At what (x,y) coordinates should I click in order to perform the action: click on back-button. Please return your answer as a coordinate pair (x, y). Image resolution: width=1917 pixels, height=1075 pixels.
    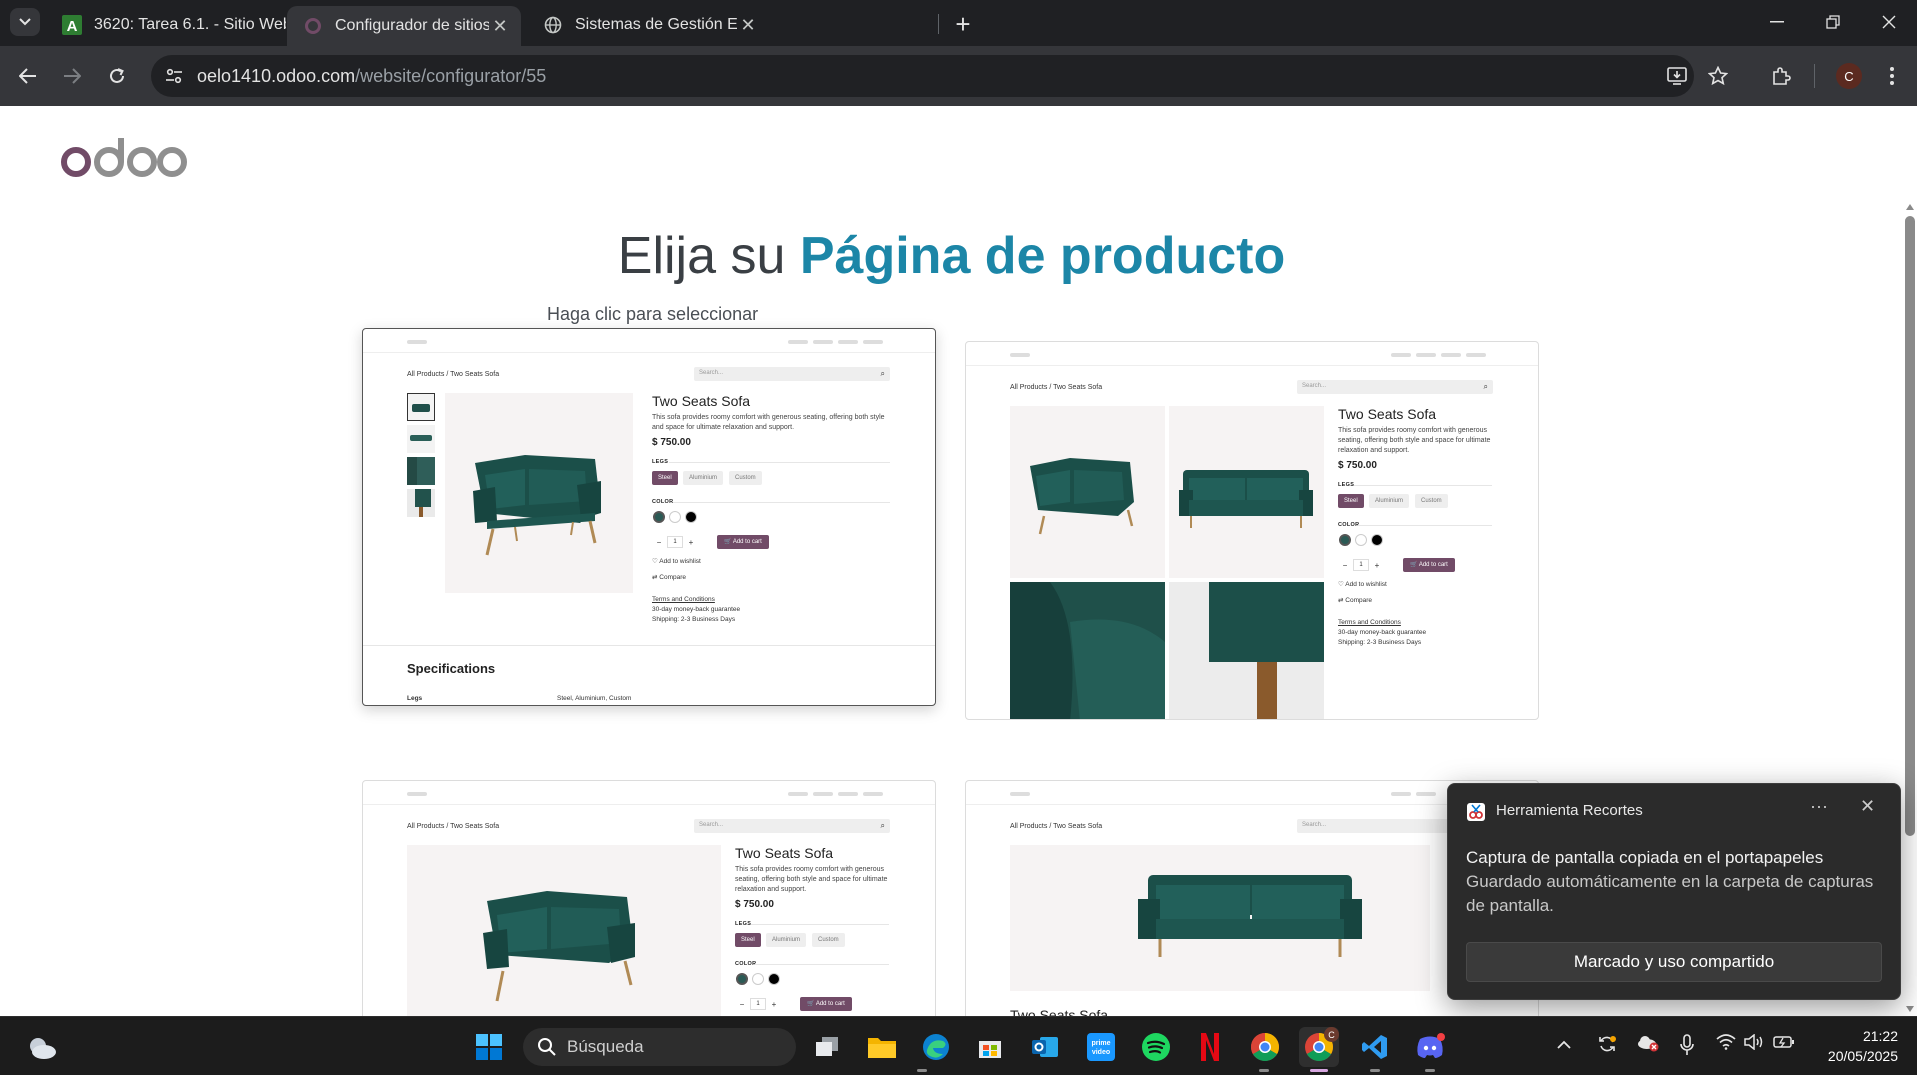
    Looking at the image, I should click on (28, 76).